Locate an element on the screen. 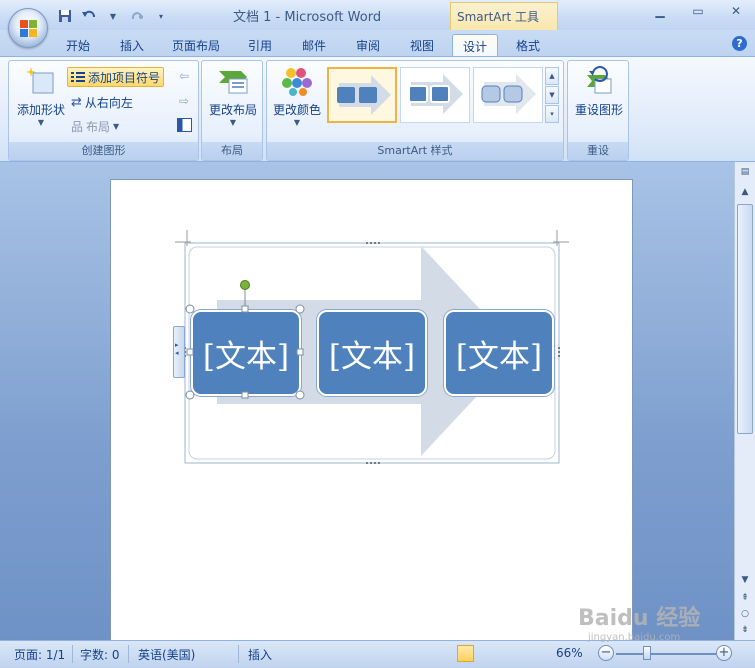  group-create-graphic: 添加形状 ▼ 添加项目符号 ⇄ 从右向左 品 布局 ▼ ⇦ ⇨ 创建图形 is located at coordinates (103, 110).